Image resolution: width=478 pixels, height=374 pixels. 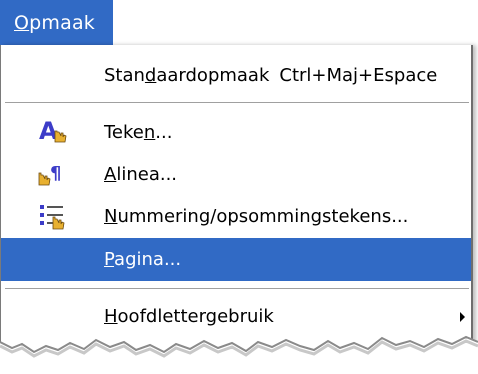 I want to click on menu-item-shortcut: Ctrl+Maj+Espace, so click(x=358, y=75).